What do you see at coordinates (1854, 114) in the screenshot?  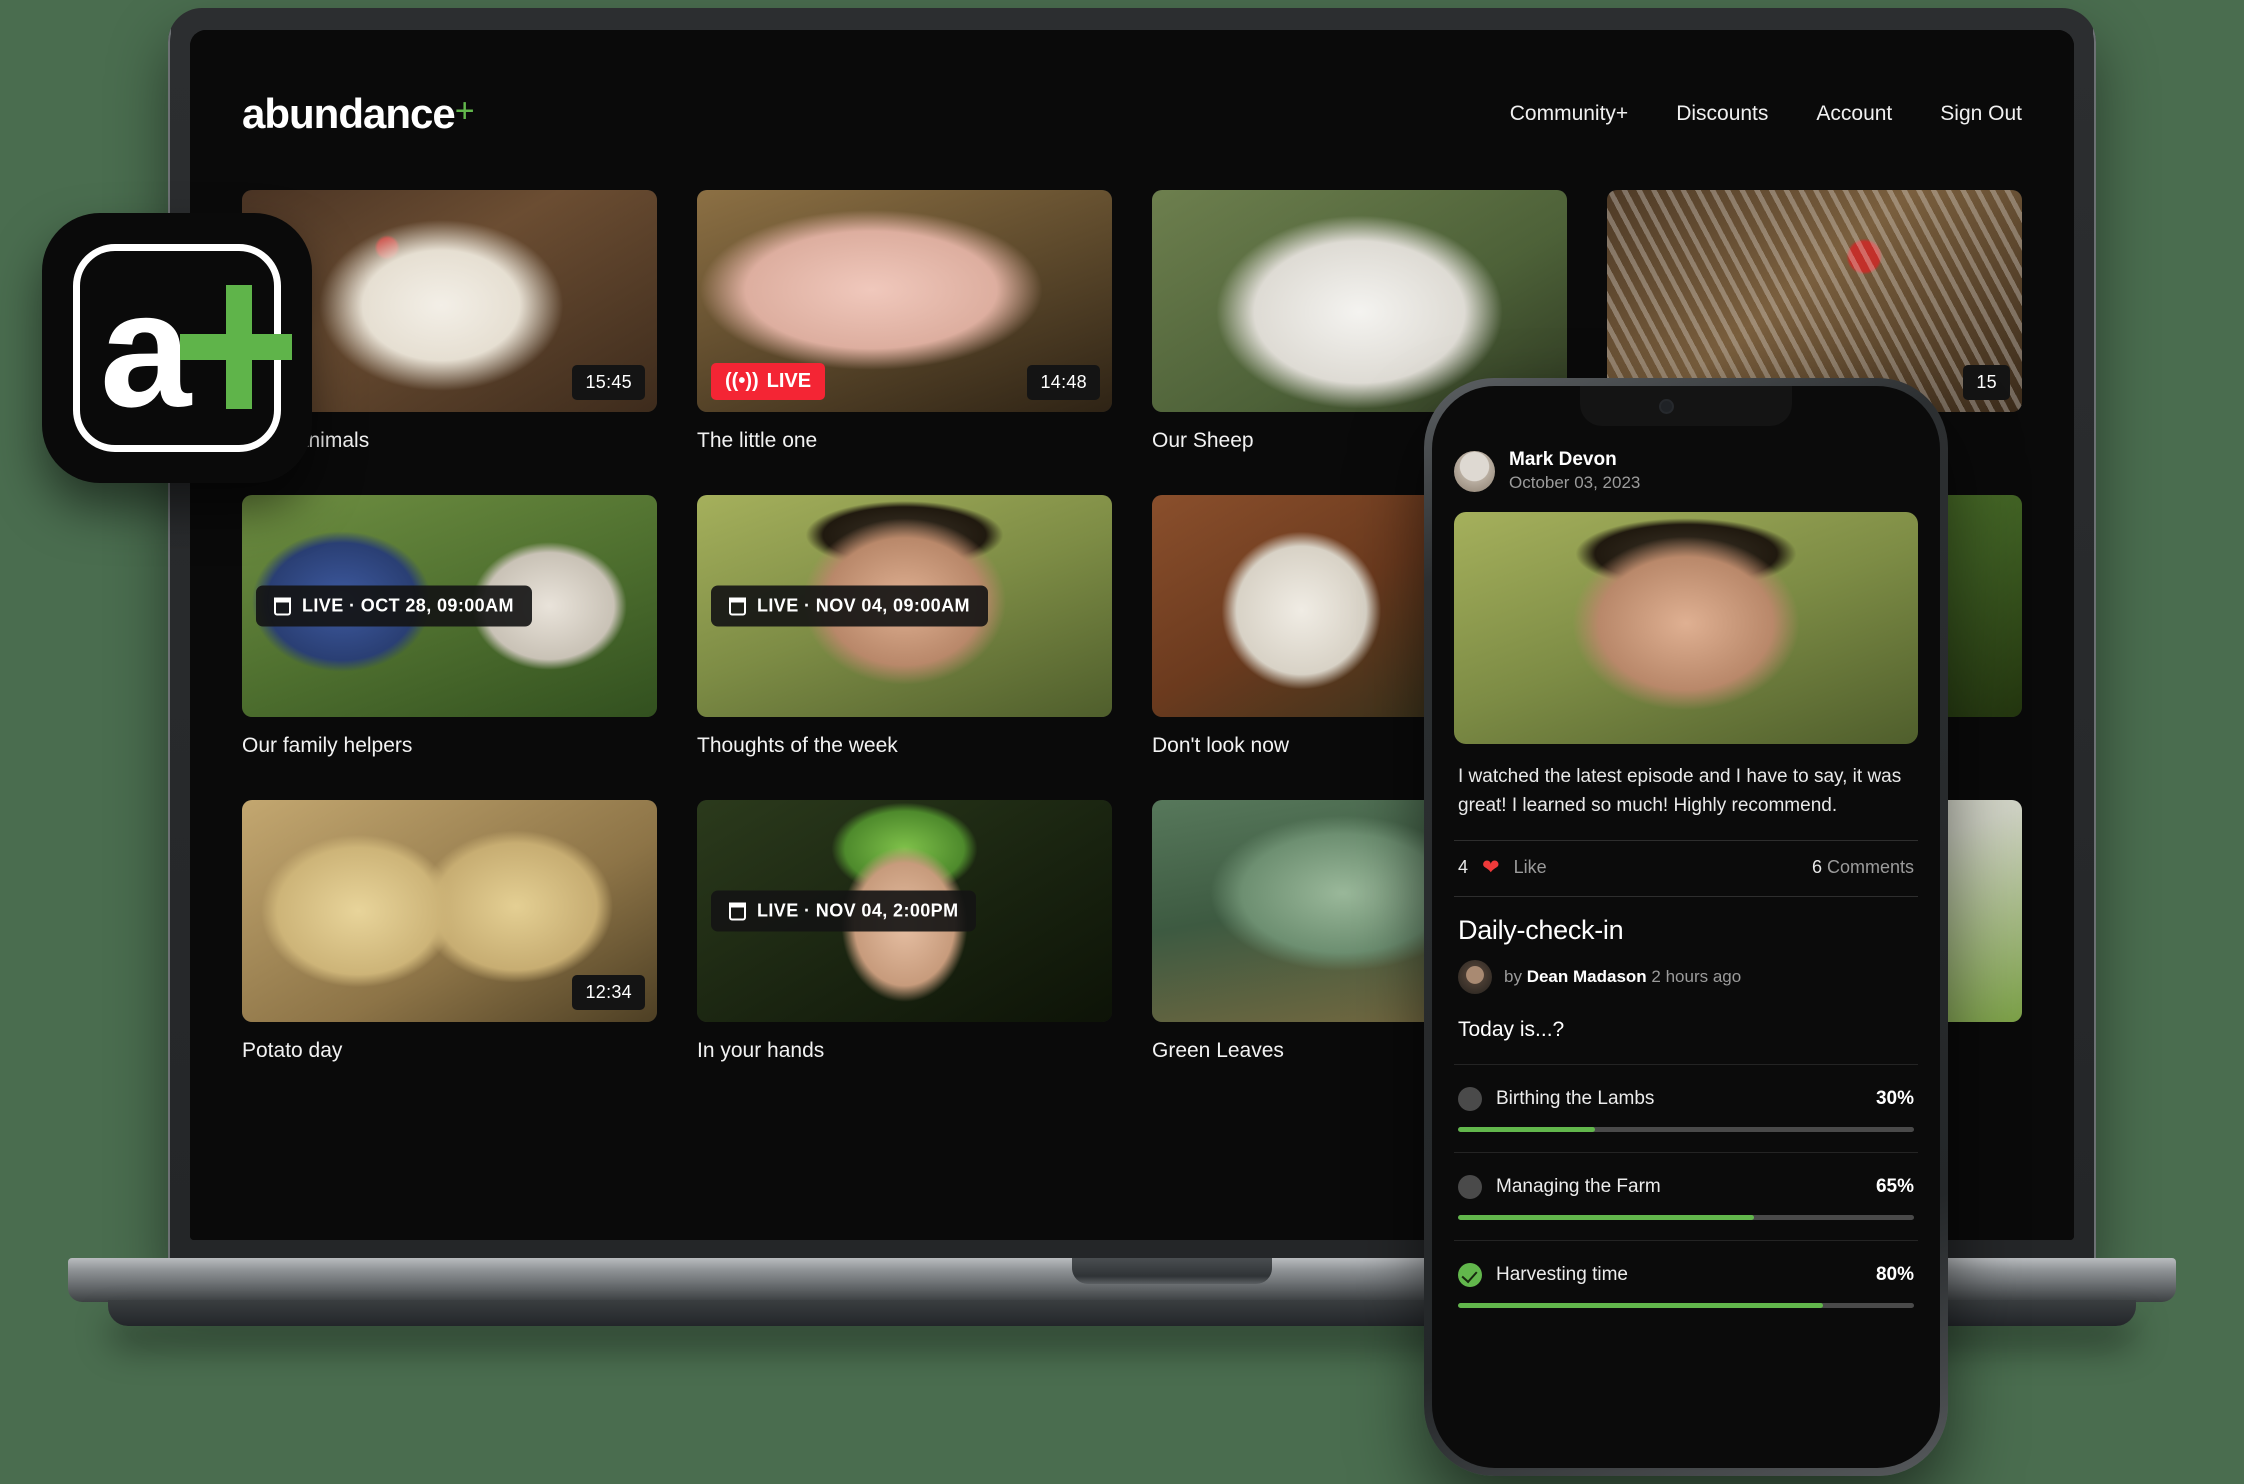 I see `nav-item-account: Account` at bounding box center [1854, 114].